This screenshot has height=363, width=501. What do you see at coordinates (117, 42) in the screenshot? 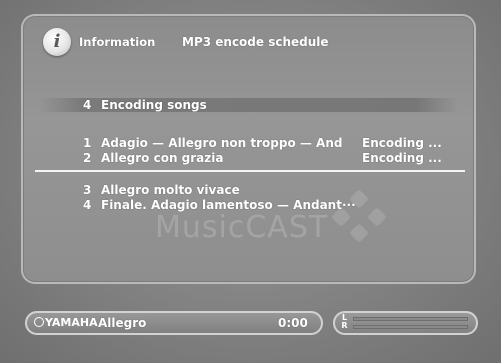
I see `header-label: Information` at bounding box center [117, 42].